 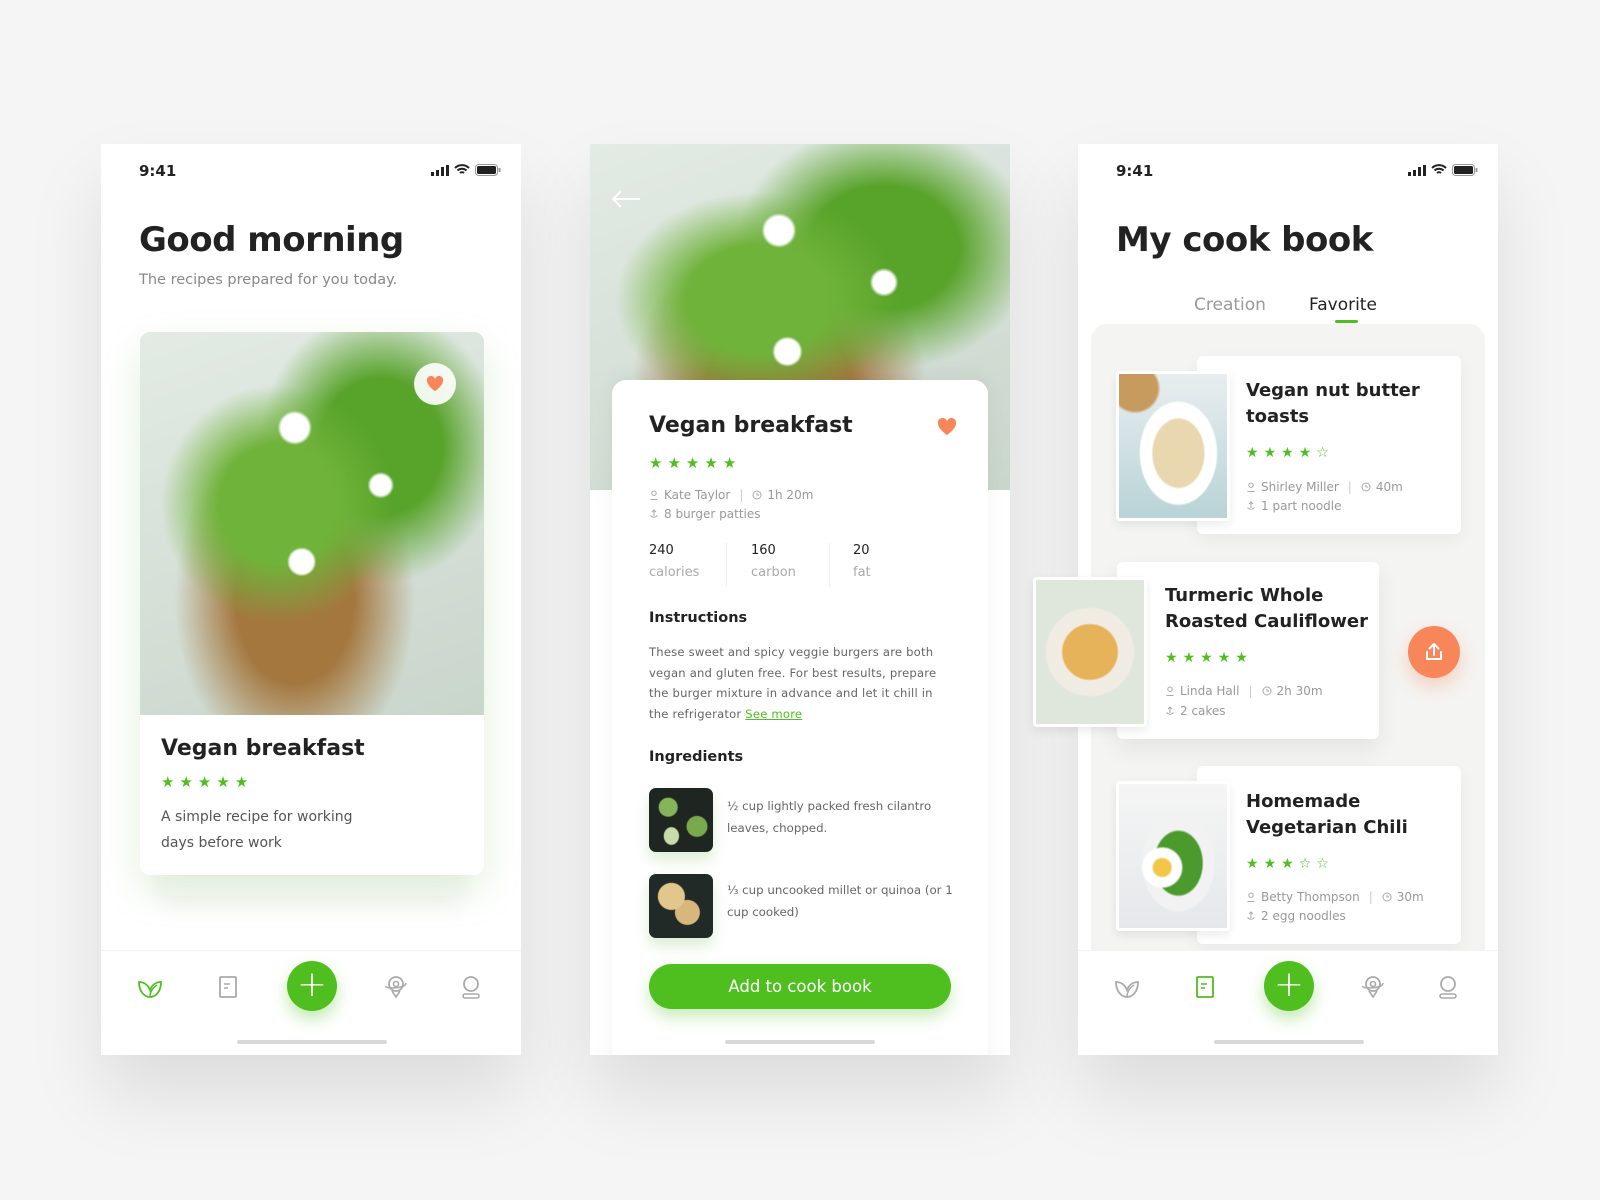 What do you see at coordinates (697, 495) in the screenshot?
I see `author: Kate Taylor` at bounding box center [697, 495].